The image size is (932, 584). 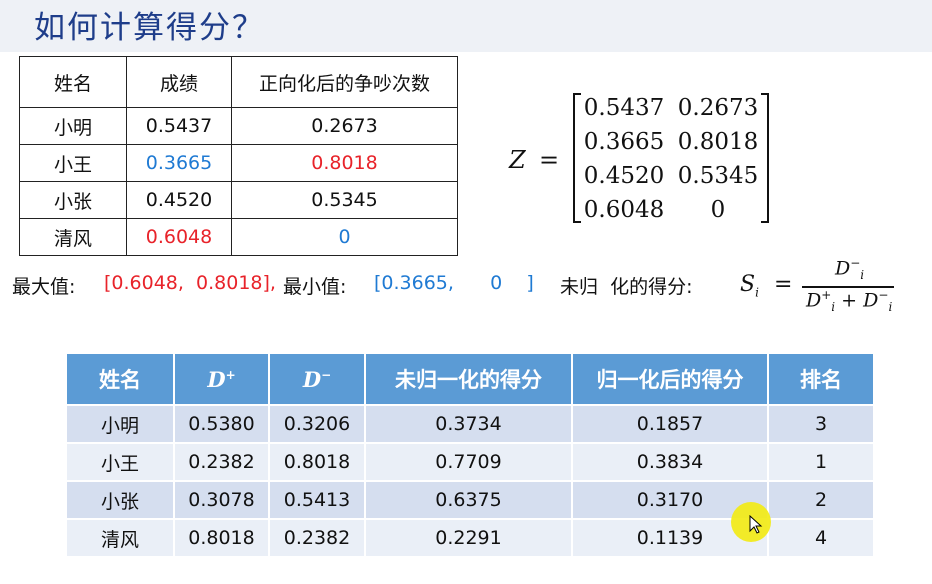 What do you see at coordinates (469, 500) in the screenshot?
I see `cell-unnormalized: 0.6375` at bounding box center [469, 500].